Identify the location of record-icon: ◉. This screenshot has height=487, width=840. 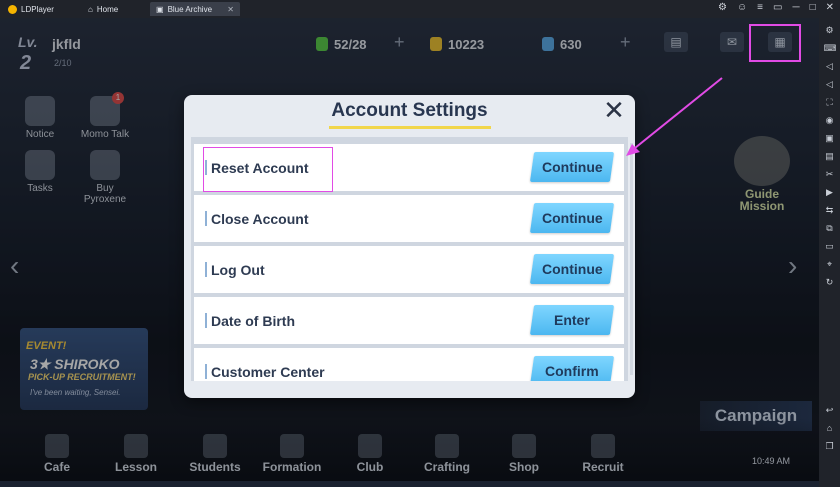
(830, 120).